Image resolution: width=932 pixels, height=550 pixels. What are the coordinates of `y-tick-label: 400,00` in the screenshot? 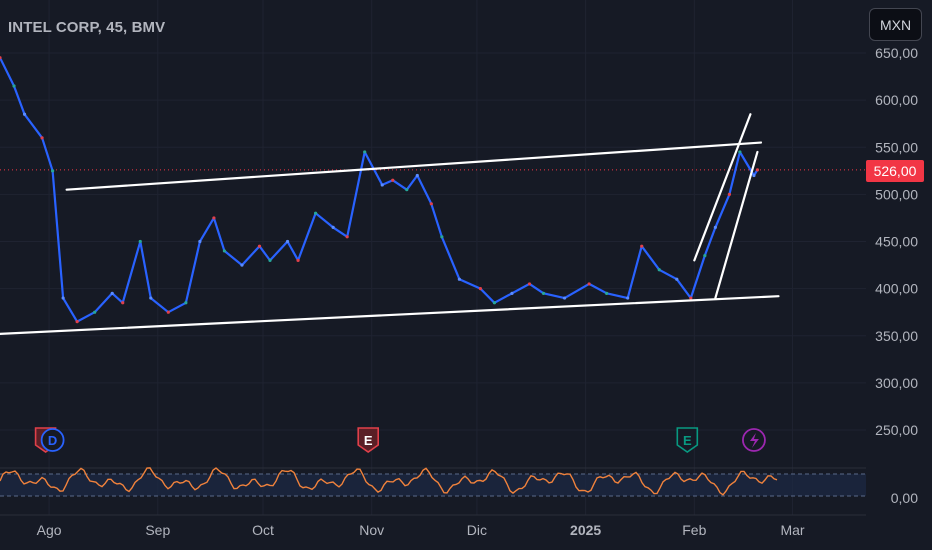 It's located at (896, 289).